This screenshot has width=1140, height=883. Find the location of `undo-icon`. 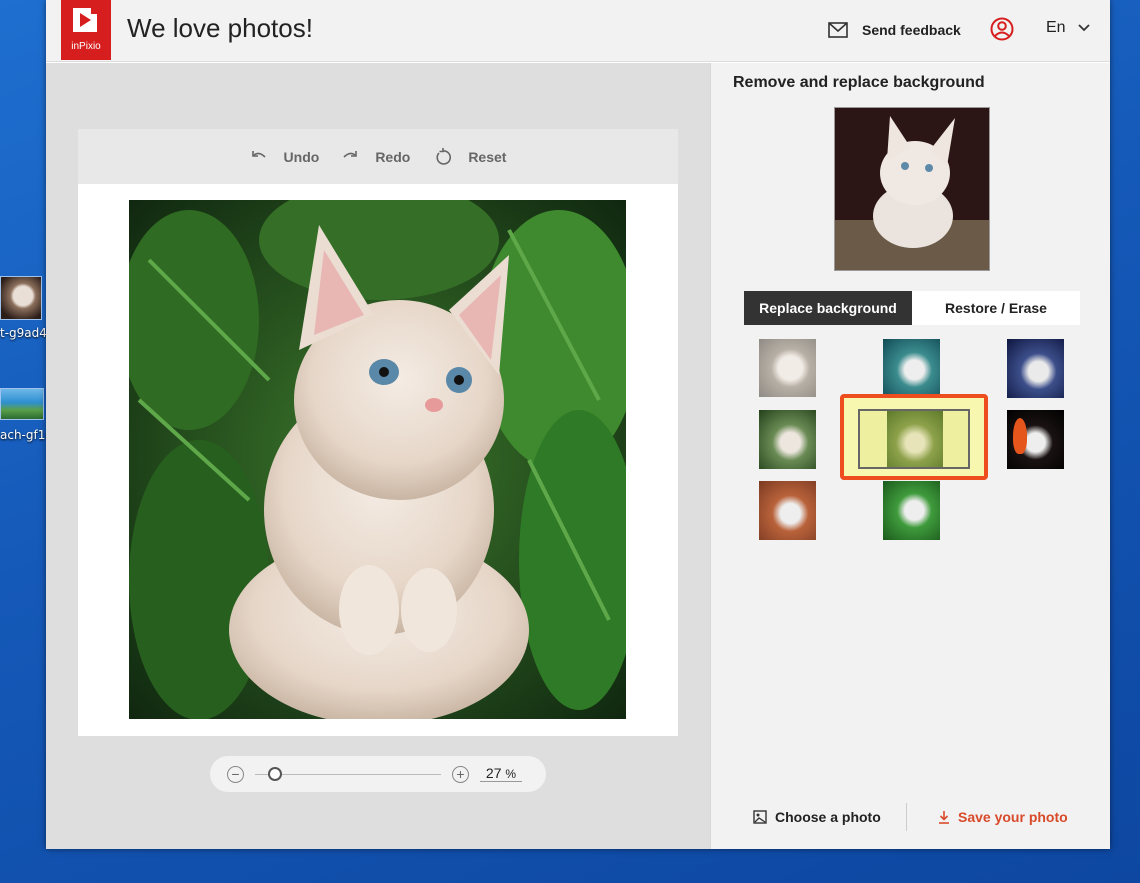

undo-icon is located at coordinates (258, 154).